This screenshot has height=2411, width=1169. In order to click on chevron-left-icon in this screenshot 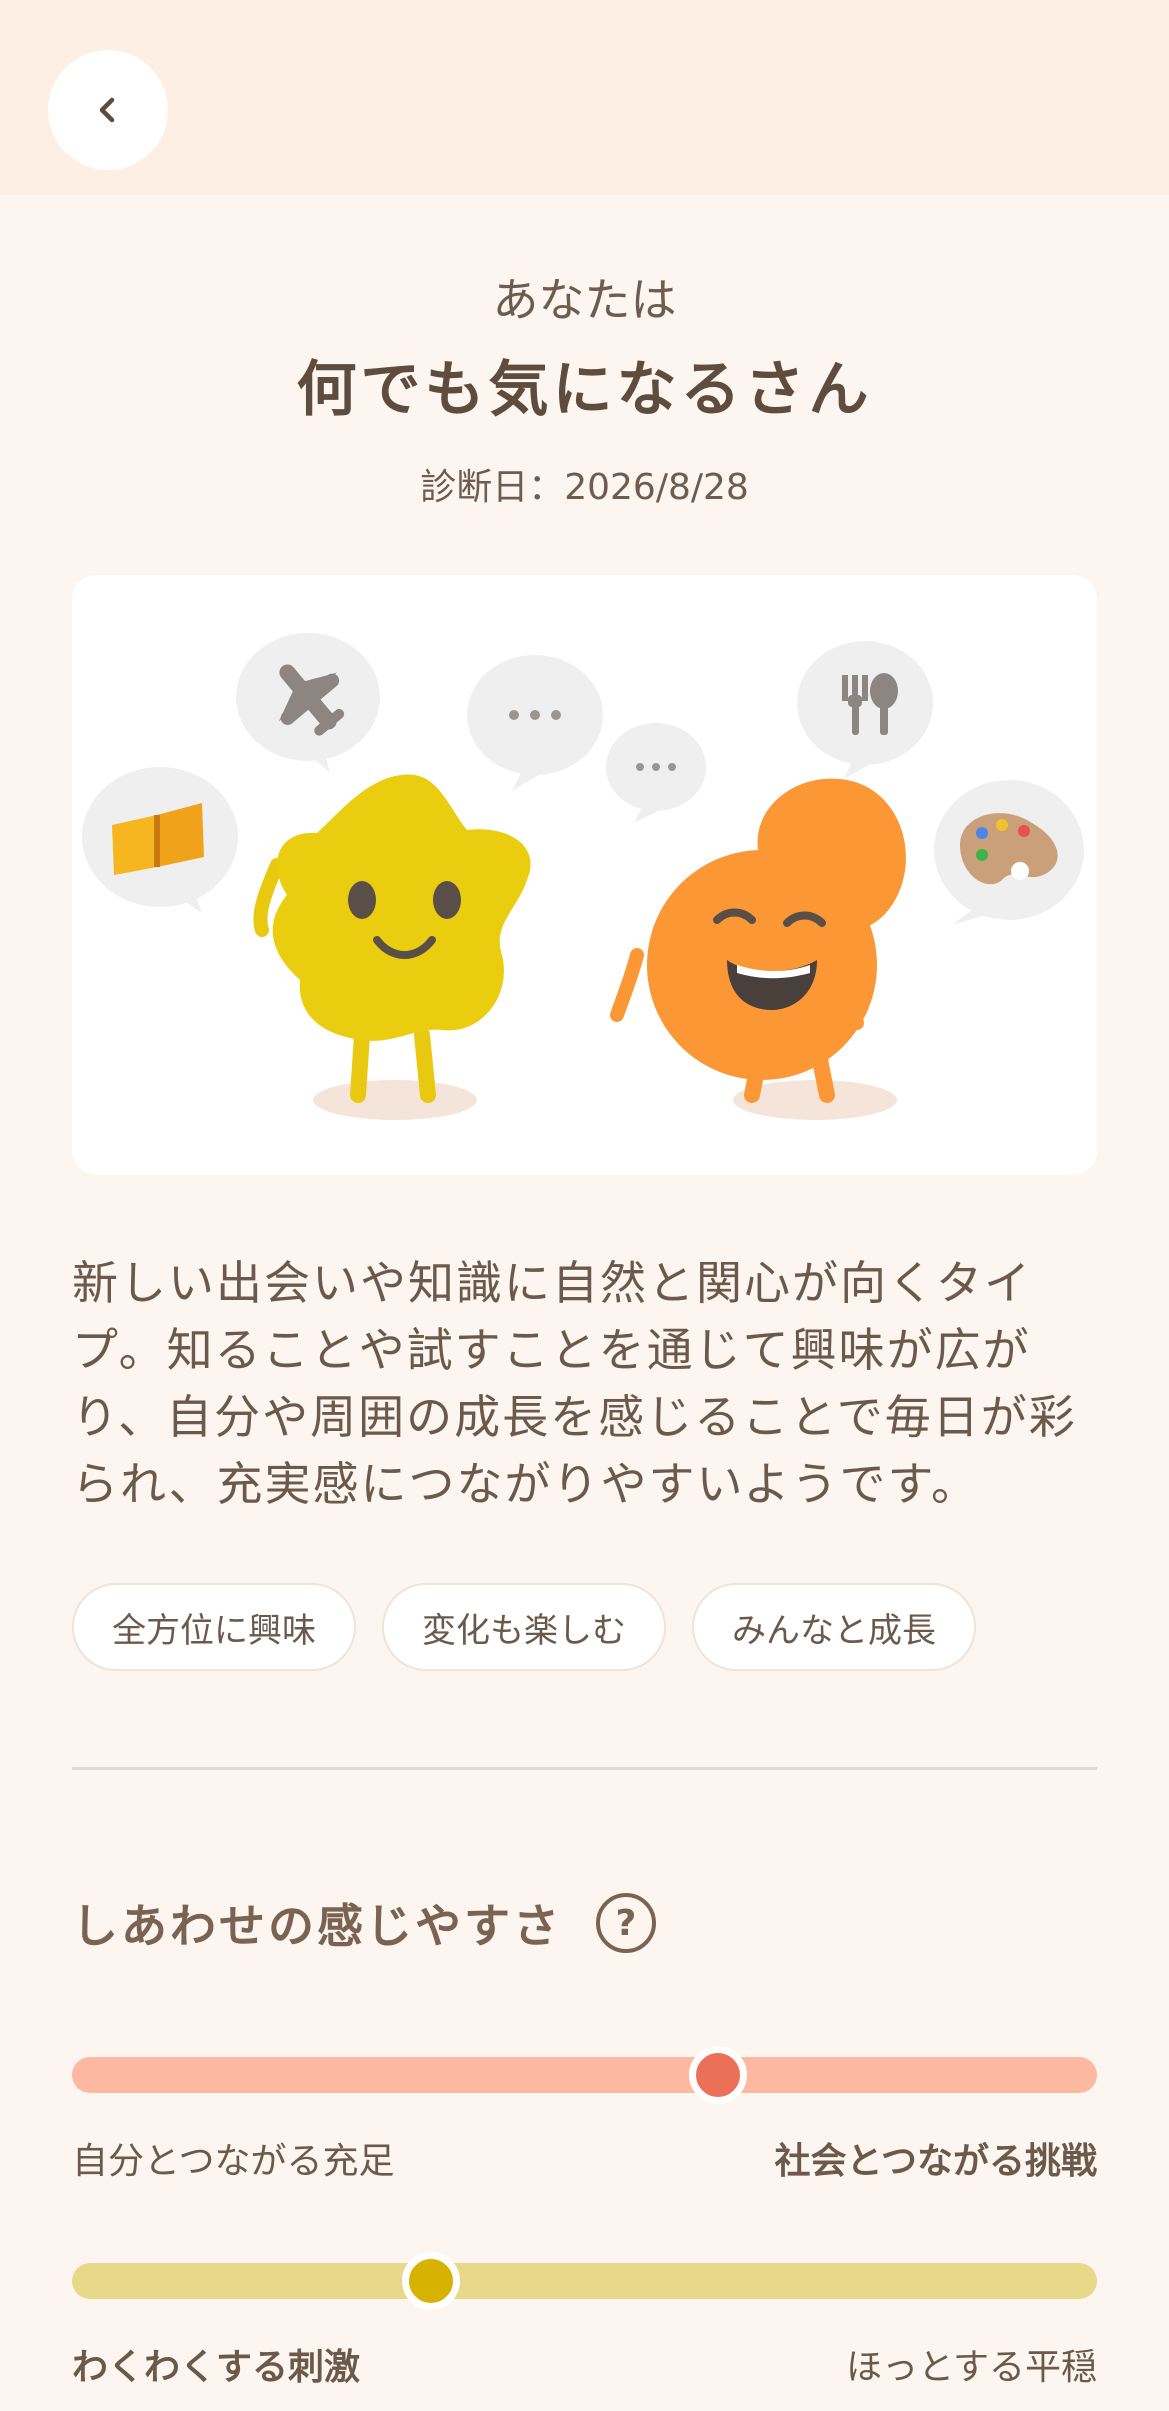, I will do `click(107, 110)`.